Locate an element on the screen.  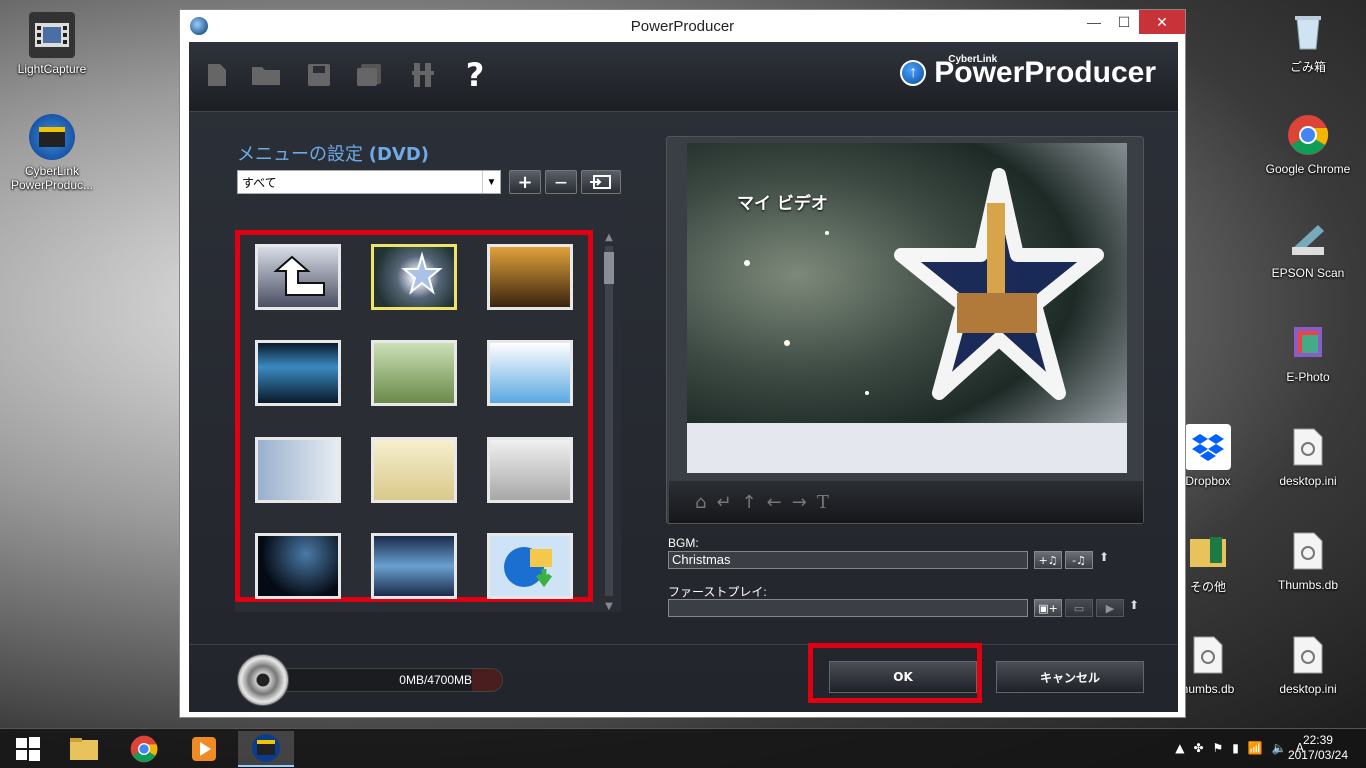
maximize-button: ☐ is located at coordinates (1124, 22).